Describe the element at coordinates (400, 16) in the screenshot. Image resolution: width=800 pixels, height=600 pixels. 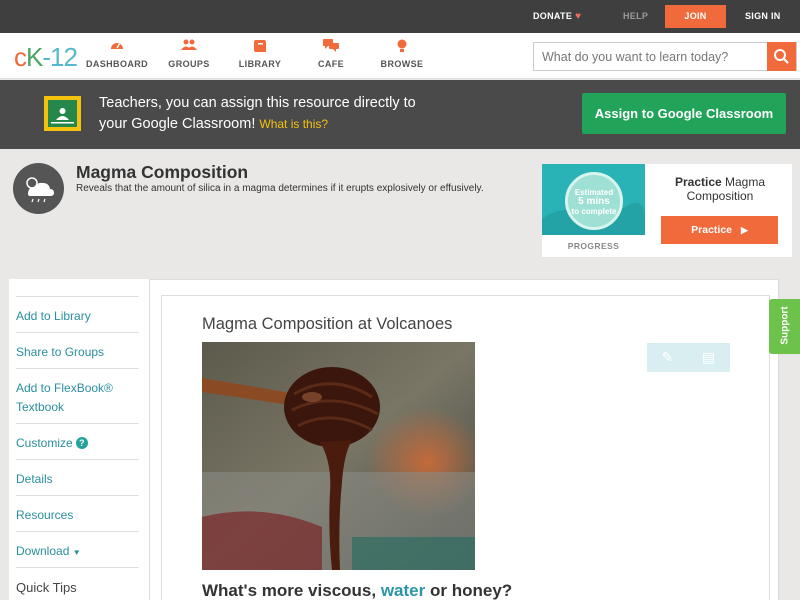
I see `top-utility-bar: DONATE ♥ HELP JOIN SIGN IN` at that location.